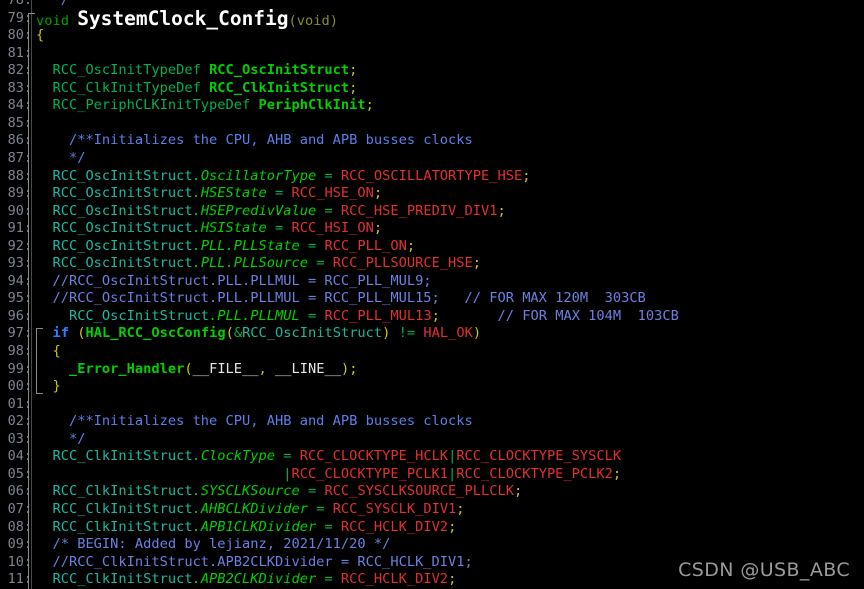 Image resolution: width=864 pixels, height=589 pixels. What do you see at coordinates (16, 36) in the screenshot?
I see `line-number: 80:` at bounding box center [16, 36].